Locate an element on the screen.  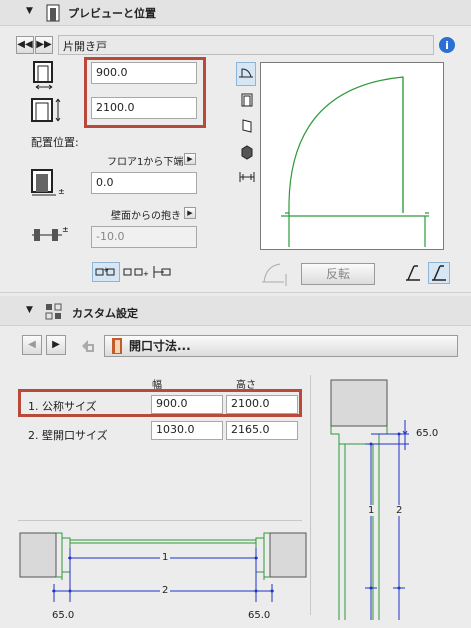
row-label-2: 2. 壁開口サイズ is located at coordinates (68, 435).